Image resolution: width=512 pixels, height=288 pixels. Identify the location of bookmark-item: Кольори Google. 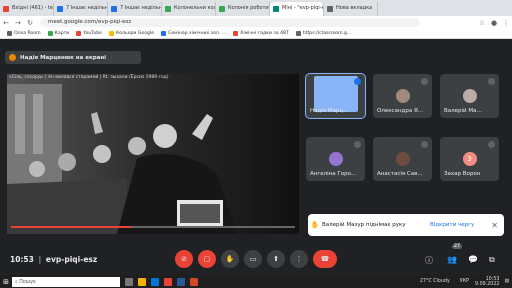
(131, 33).